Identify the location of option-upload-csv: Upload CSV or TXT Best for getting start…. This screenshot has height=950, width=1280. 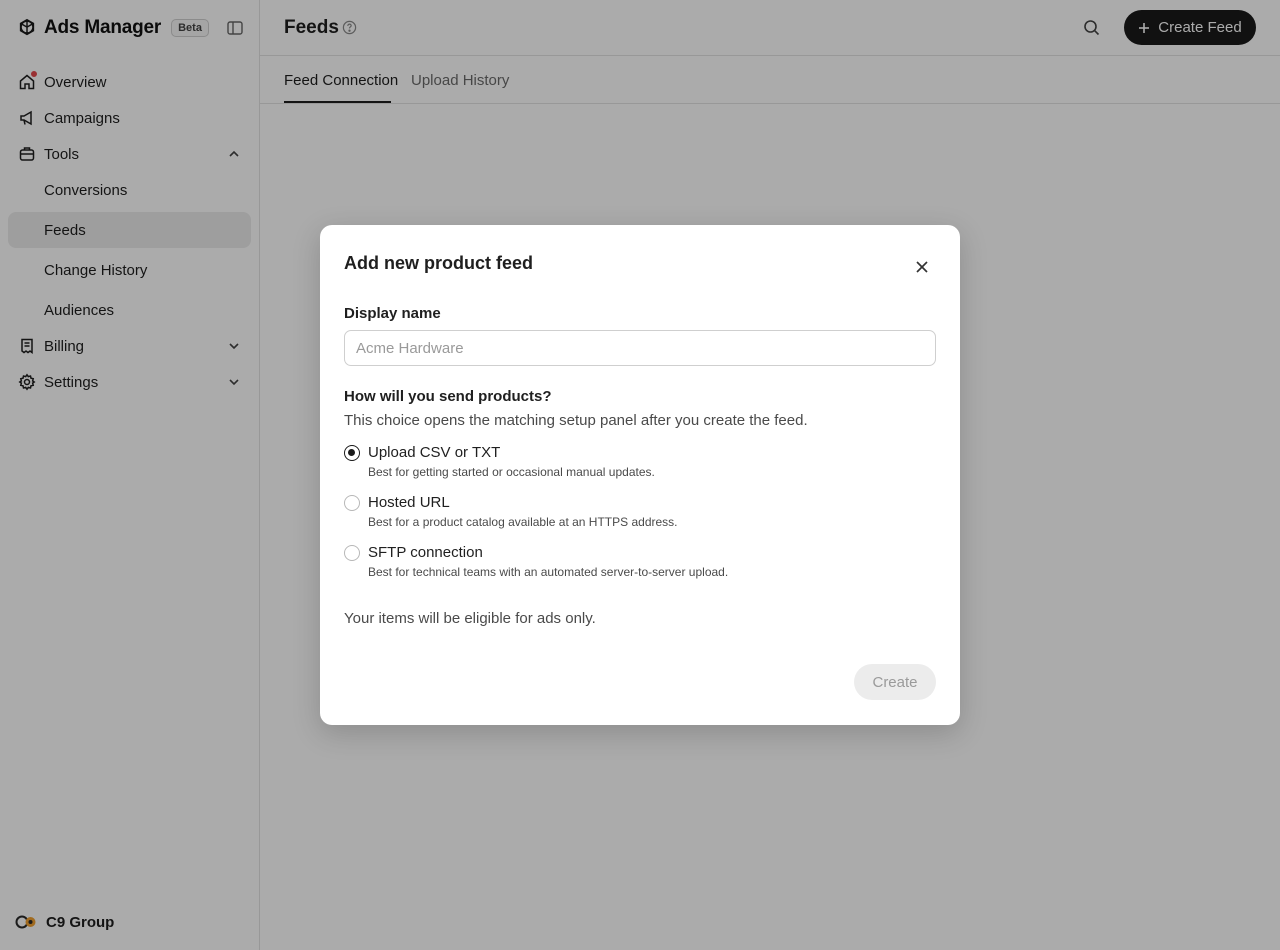
(634, 464).